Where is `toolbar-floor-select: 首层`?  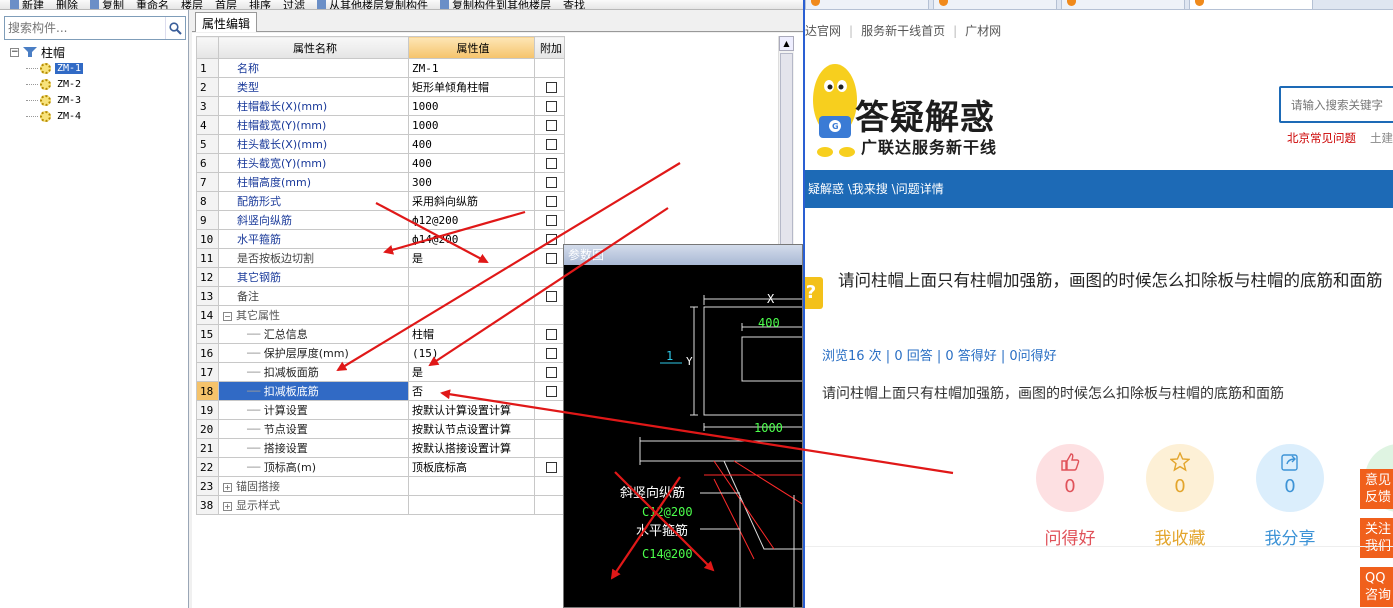
toolbar-floor-select: 首层 is located at coordinates (226, 4).